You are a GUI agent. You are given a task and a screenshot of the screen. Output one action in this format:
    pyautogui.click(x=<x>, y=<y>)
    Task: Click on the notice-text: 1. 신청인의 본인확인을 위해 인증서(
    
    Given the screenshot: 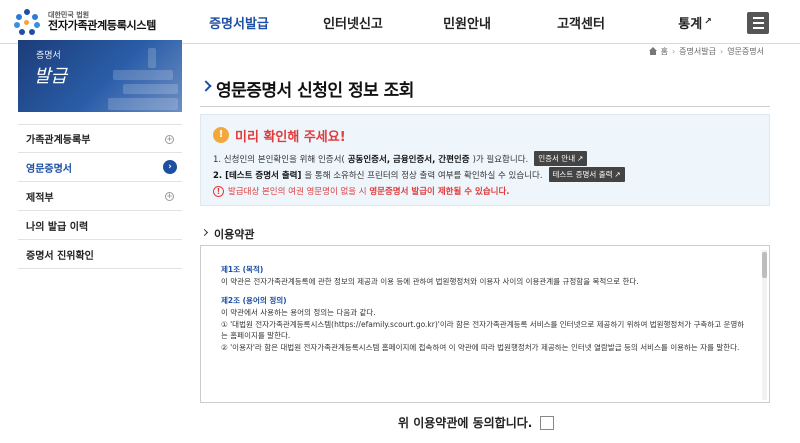 What is the action you would take?
    pyautogui.click(x=279, y=159)
    